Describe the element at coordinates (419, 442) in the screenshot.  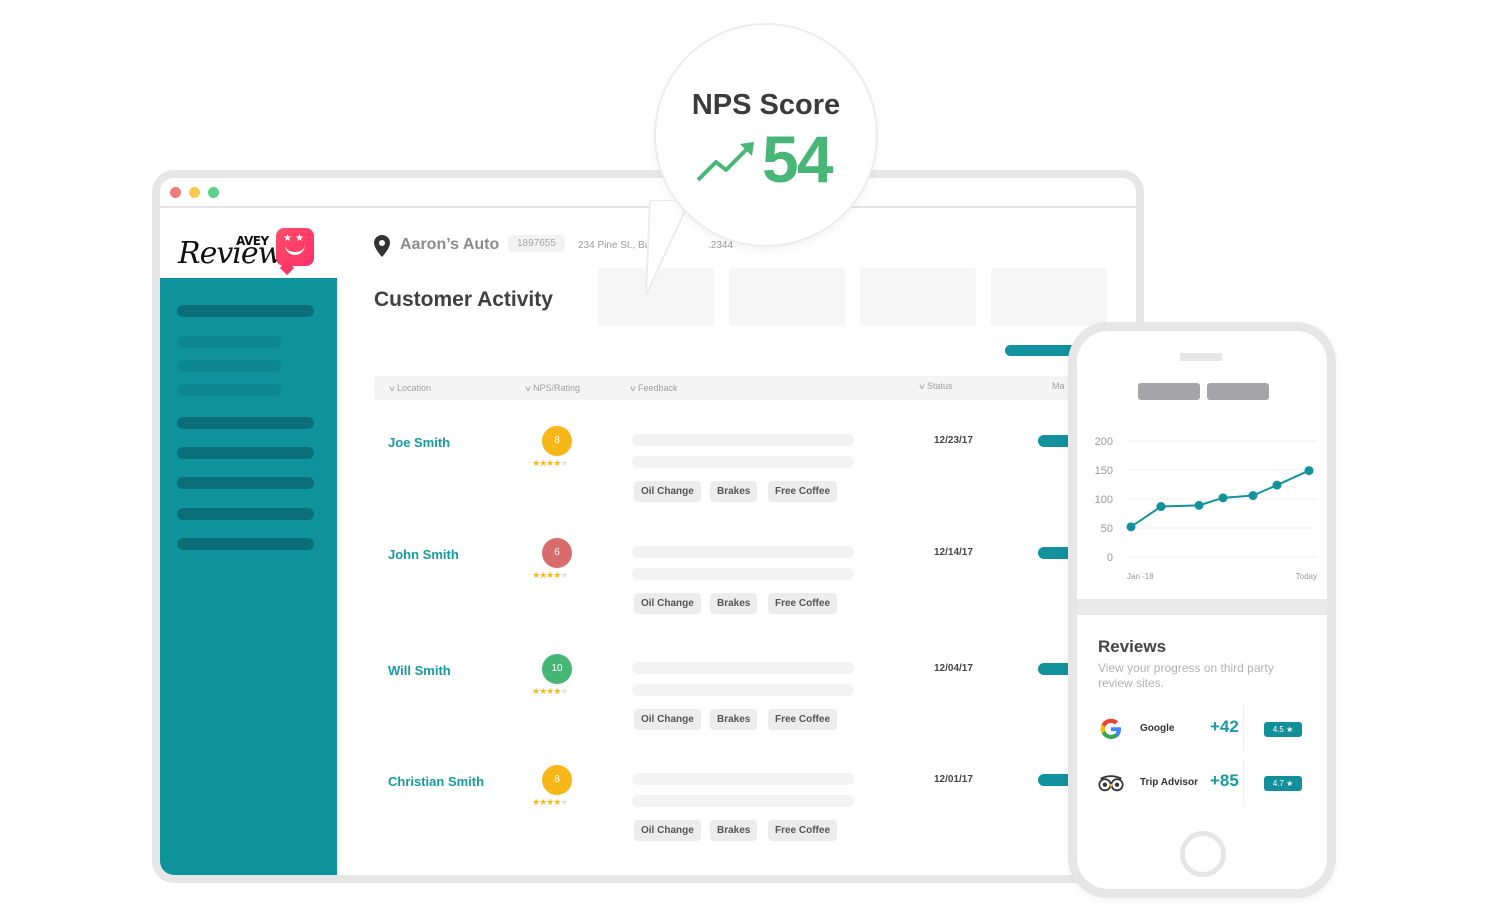
I see `customer-name-link: Joe Smith` at that location.